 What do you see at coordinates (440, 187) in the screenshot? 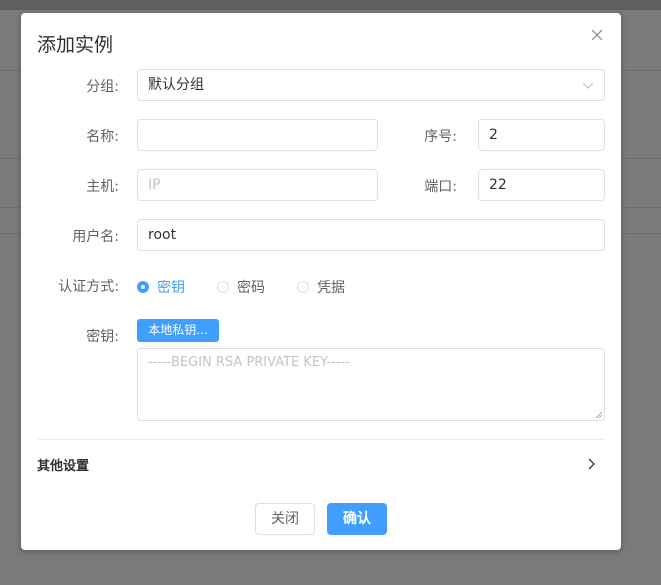
I see `port-label: 端口:` at bounding box center [440, 187].